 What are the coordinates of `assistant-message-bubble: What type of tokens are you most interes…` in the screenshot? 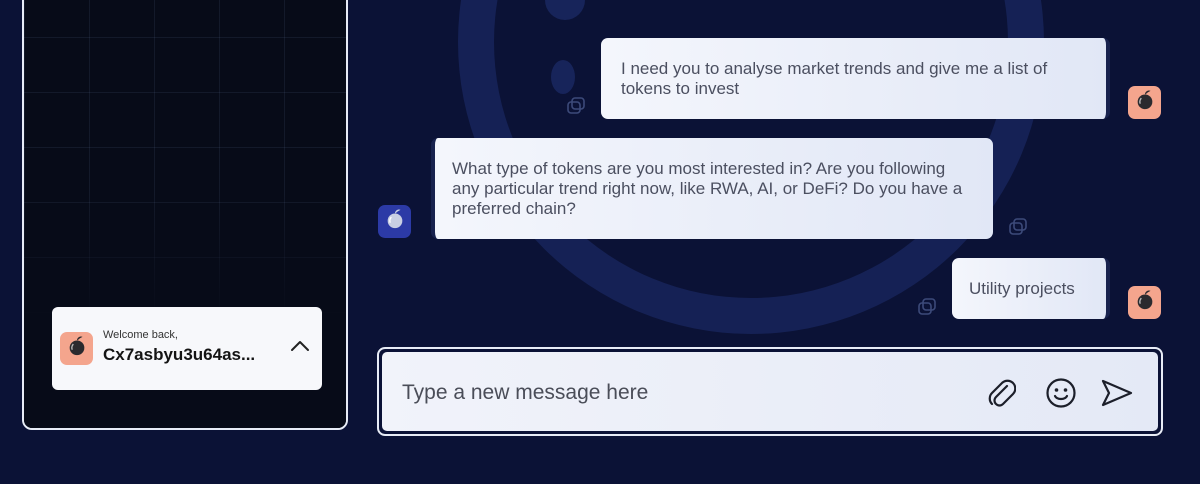 It's located at (712, 188).